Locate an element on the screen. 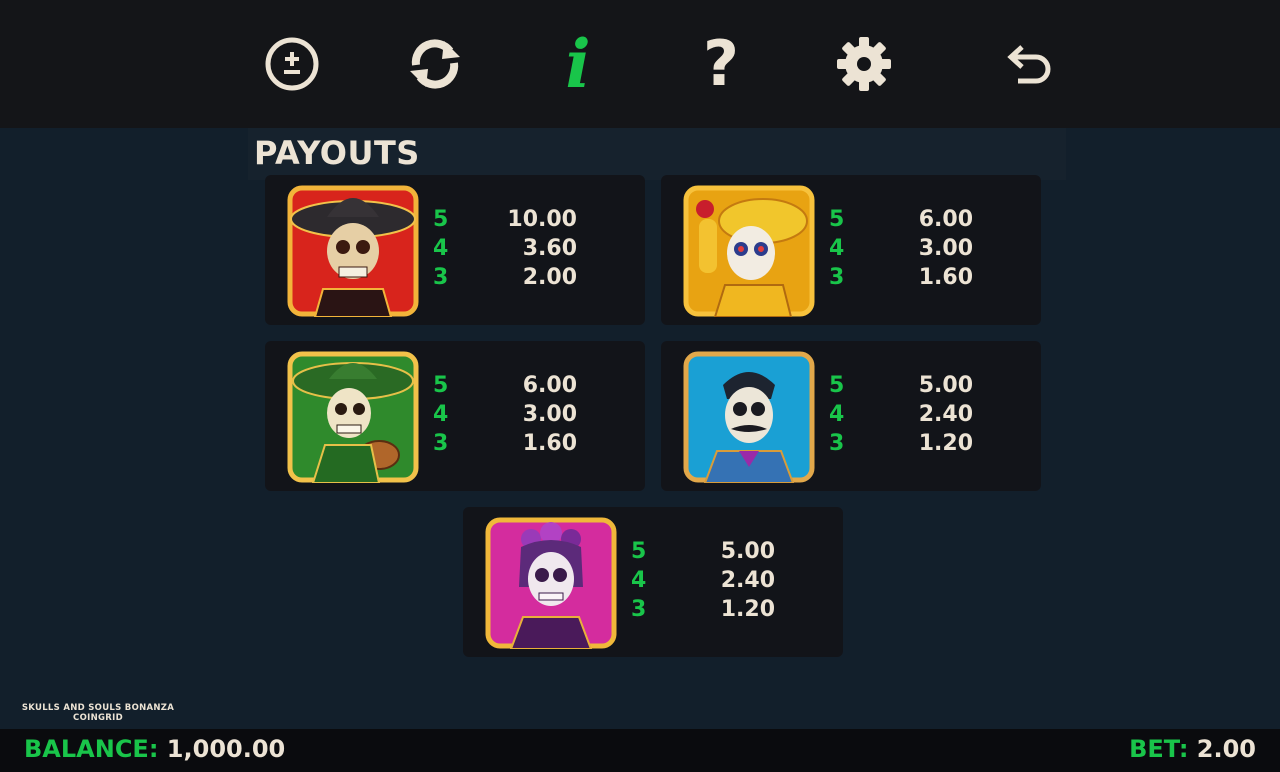 The height and width of the screenshot is (772, 1280). question-icon: ? is located at coordinates (721, 63).